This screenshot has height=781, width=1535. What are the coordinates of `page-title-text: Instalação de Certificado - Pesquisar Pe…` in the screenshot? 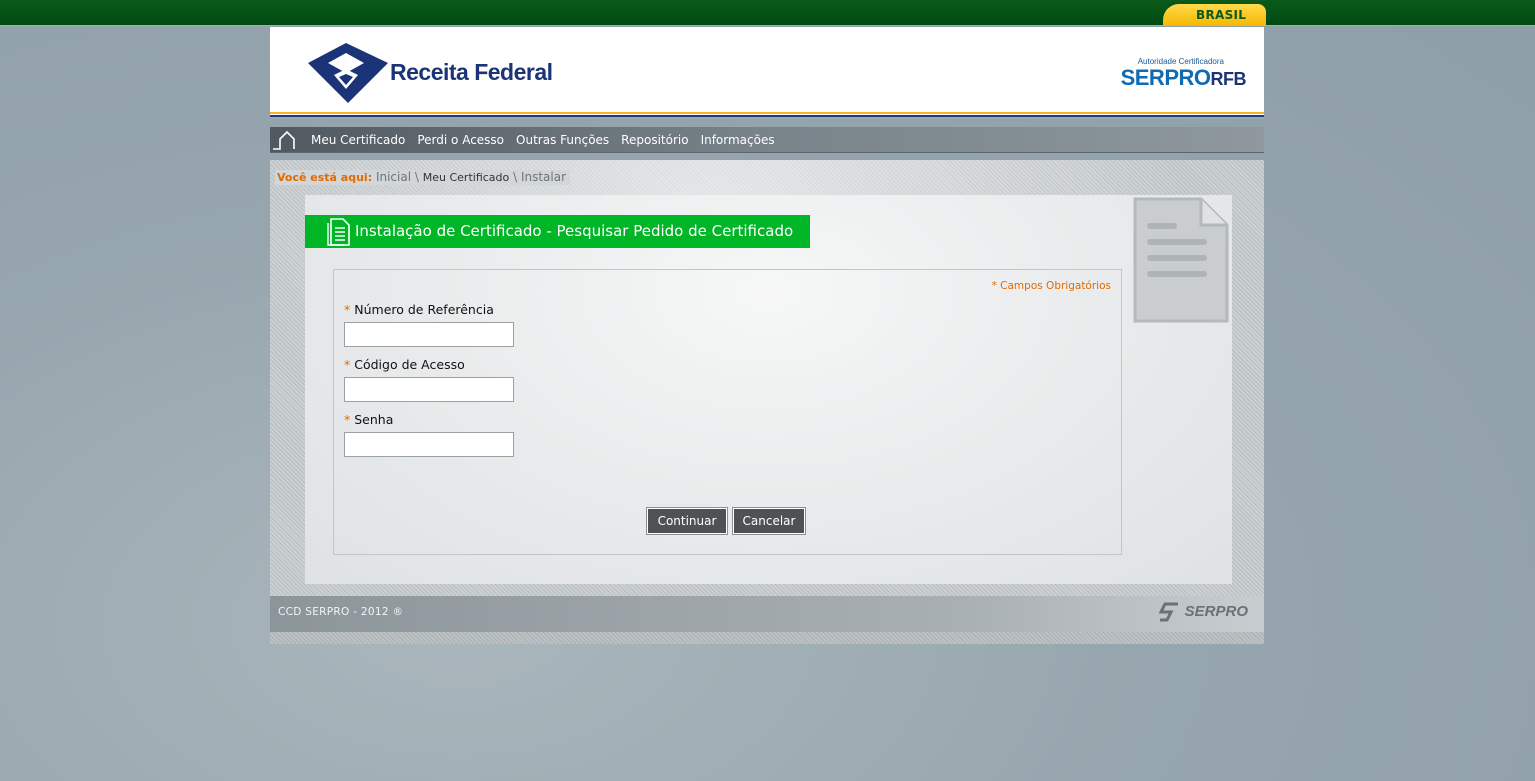 It's located at (574, 231).